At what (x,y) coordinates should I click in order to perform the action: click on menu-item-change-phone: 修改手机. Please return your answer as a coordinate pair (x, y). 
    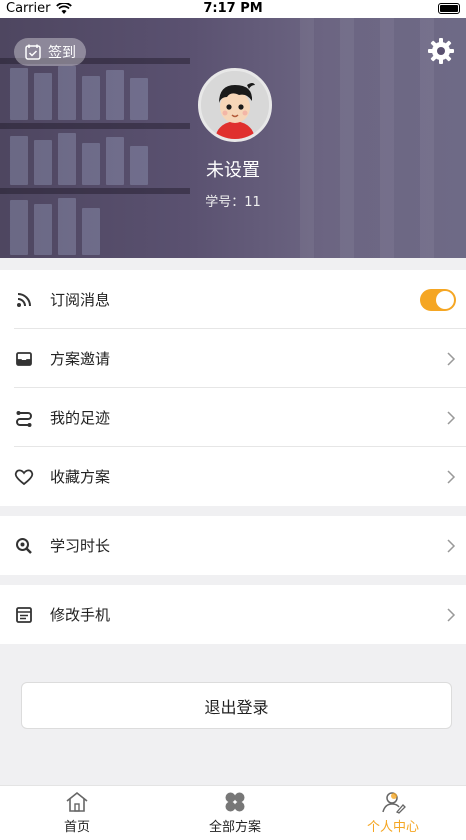
    Looking at the image, I should click on (233, 614).